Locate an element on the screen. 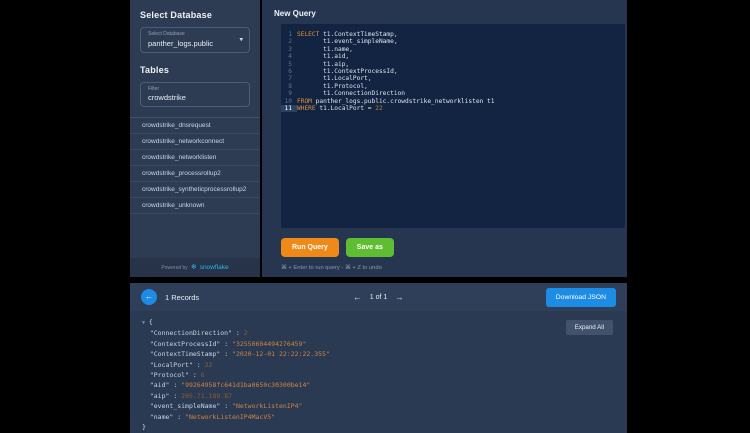  code-line: 8 t1.Protocol, is located at coordinates (453, 86).